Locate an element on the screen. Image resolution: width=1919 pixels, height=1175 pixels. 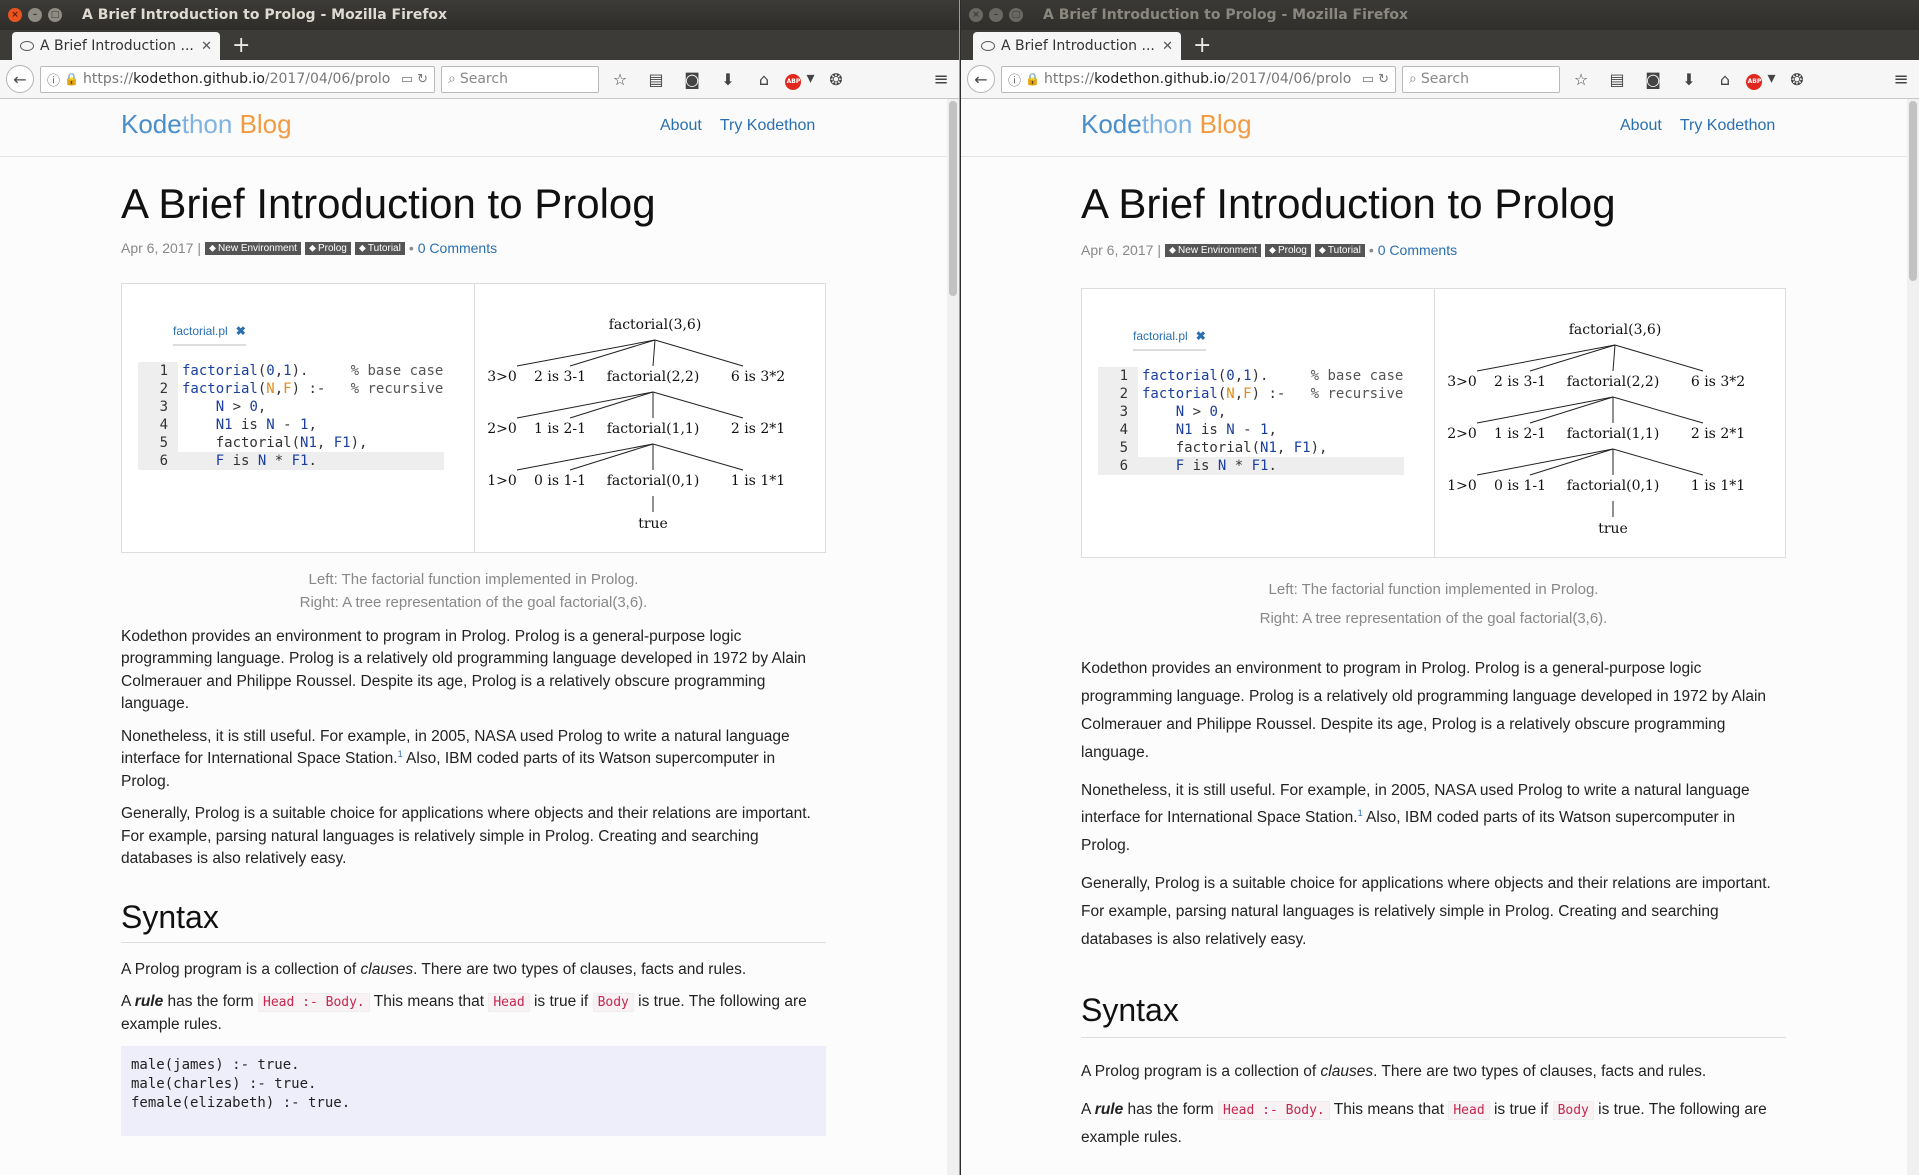
tree-node: 2>0 is located at coordinates (502, 429).